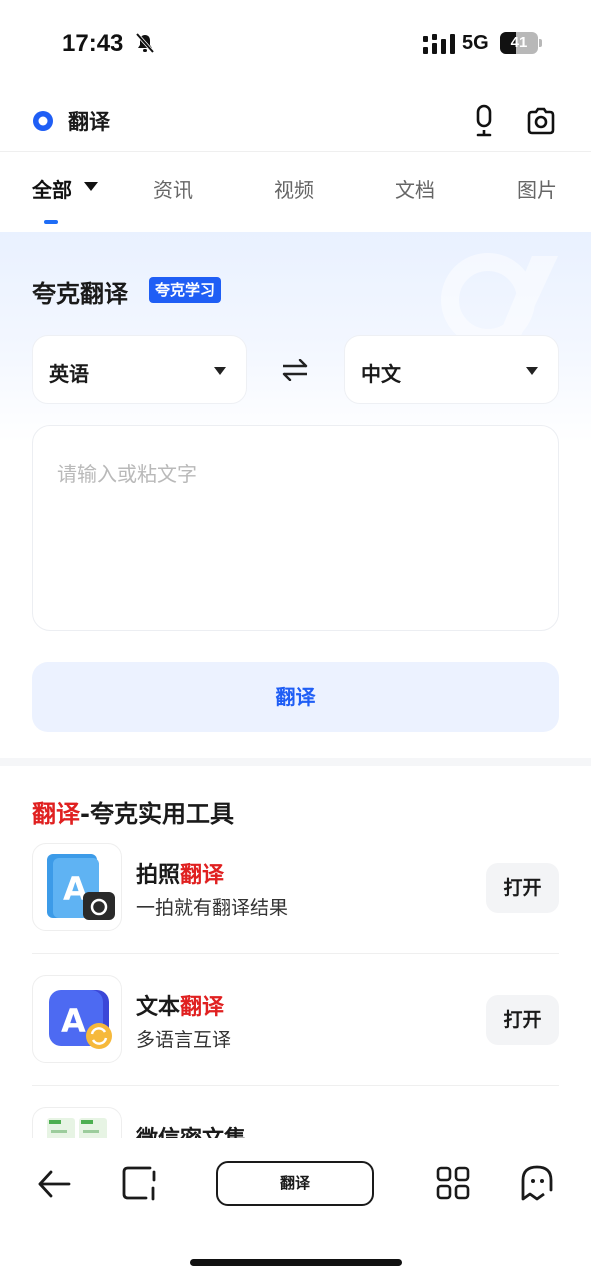  Describe the element at coordinates (295, 1183) in the screenshot. I see `address-bar-pill: 翻译` at that location.